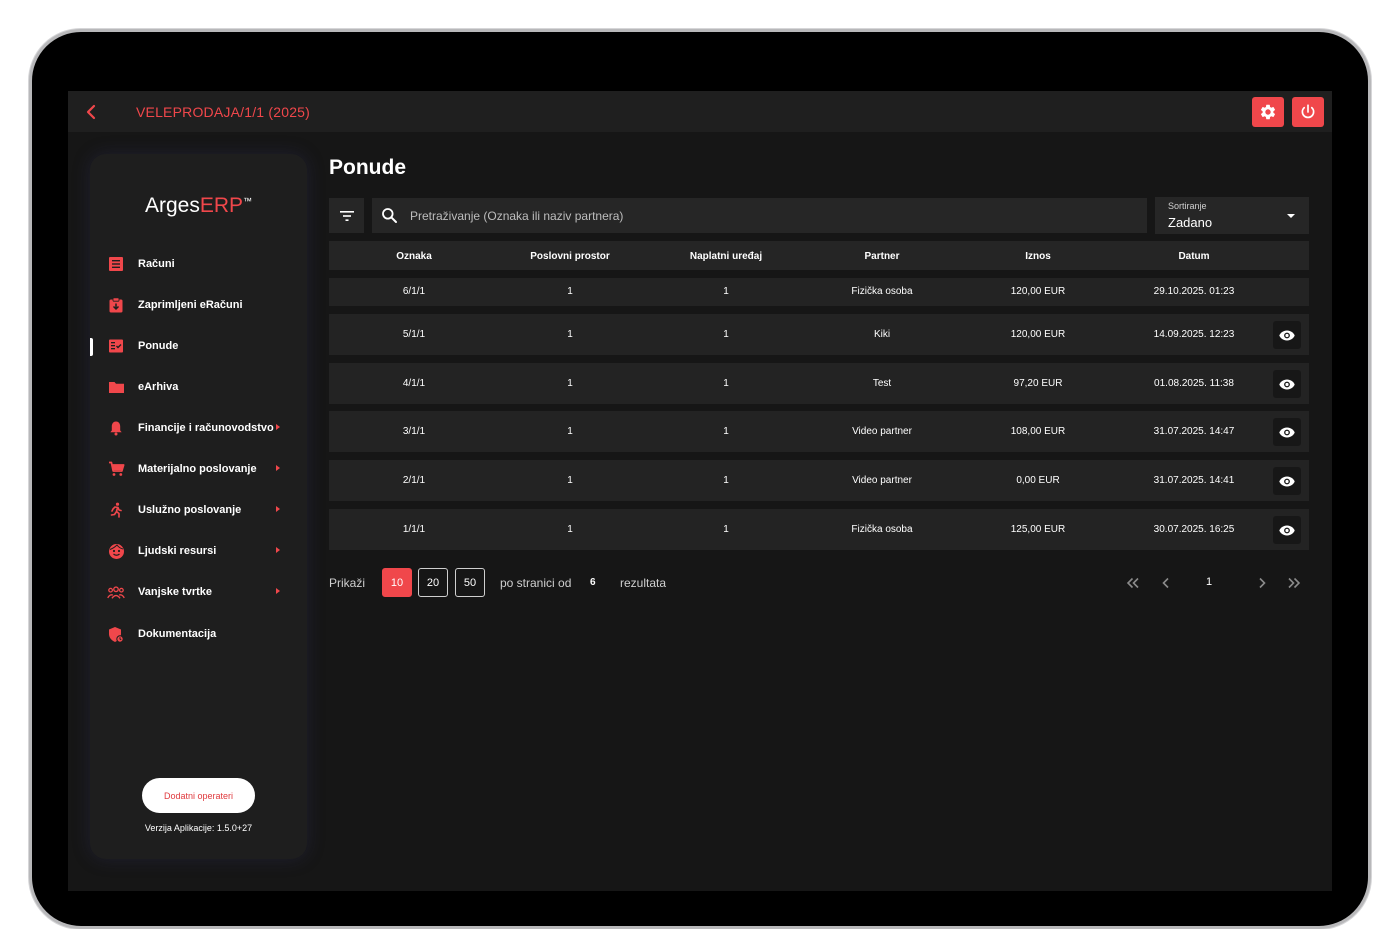 The width and height of the screenshot is (1400, 929). I want to click on partner-name-cell: Test, so click(882, 383).